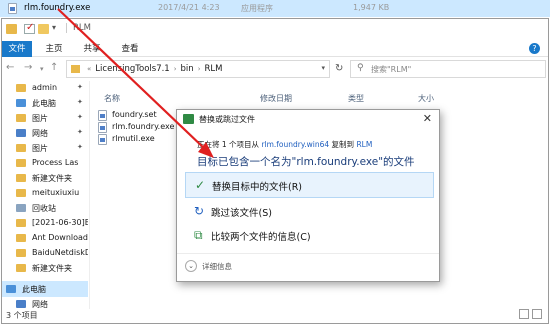 Image resolution: width=550 pixels, height=324 pixels. I want to click on back-arrow-icon: ←, so click(10, 67).